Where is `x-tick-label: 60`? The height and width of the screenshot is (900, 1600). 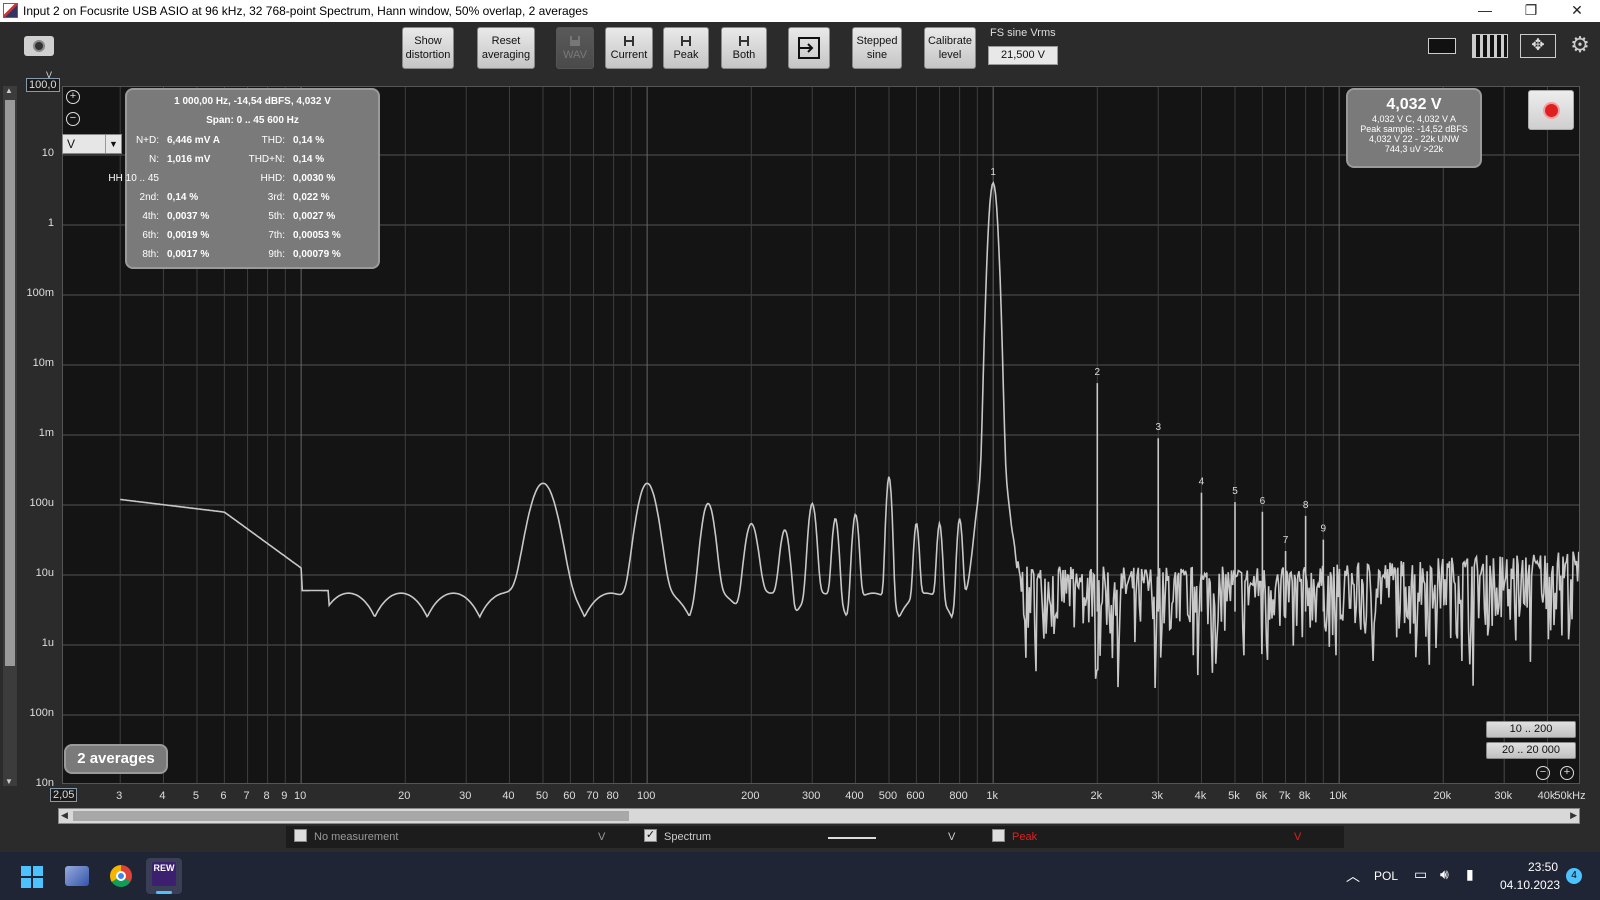
x-tick-label: 60 is located at coordinates (569, 796).